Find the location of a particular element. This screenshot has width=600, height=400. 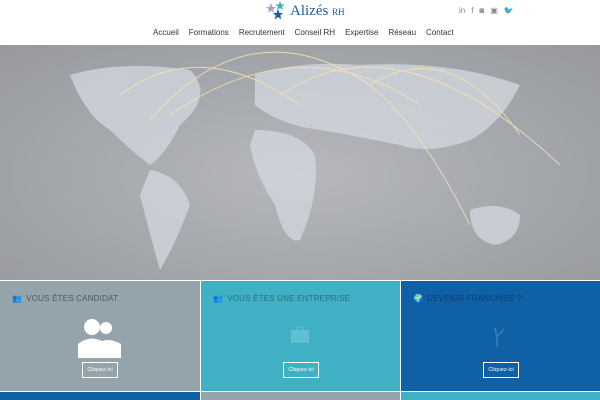

twitter-icon: 🐦 is located at coordinates (509, 10).